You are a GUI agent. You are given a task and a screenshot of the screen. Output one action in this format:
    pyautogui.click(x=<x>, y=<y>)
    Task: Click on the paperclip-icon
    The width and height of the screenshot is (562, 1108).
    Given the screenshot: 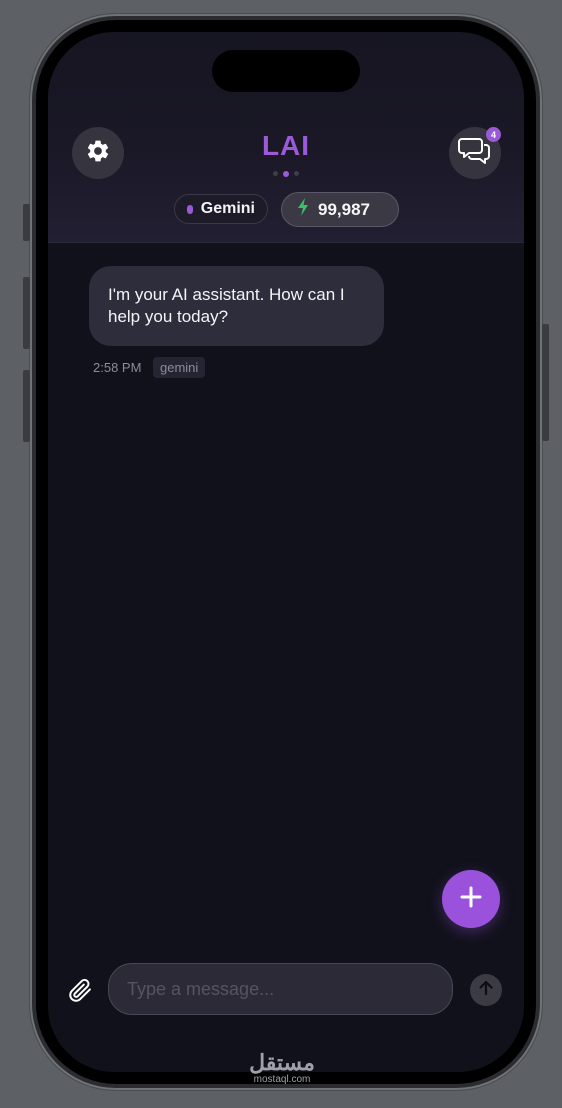 What is the action you would take?
    pyautogui.click(x=80, y=993)
    